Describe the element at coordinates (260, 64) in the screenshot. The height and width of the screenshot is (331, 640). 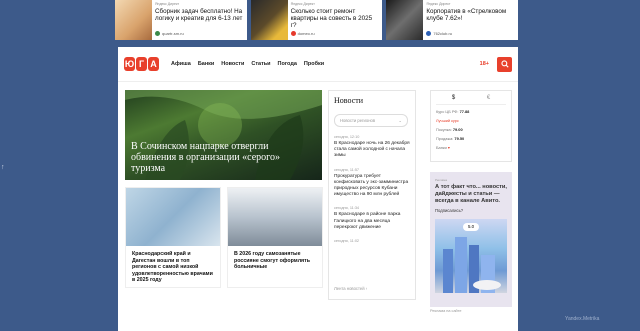
I see `nav-item-articles: Статьи` at that location.